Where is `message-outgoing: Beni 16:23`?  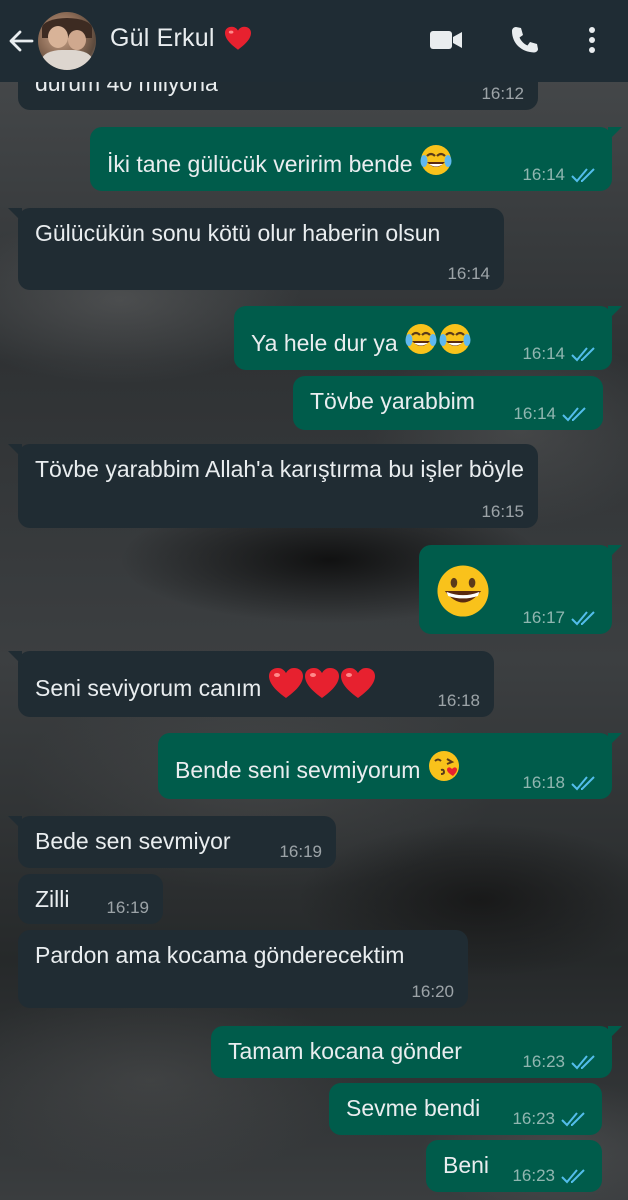 message-outgoing: Beni 16:23 is located at coordinates (514, 1166).